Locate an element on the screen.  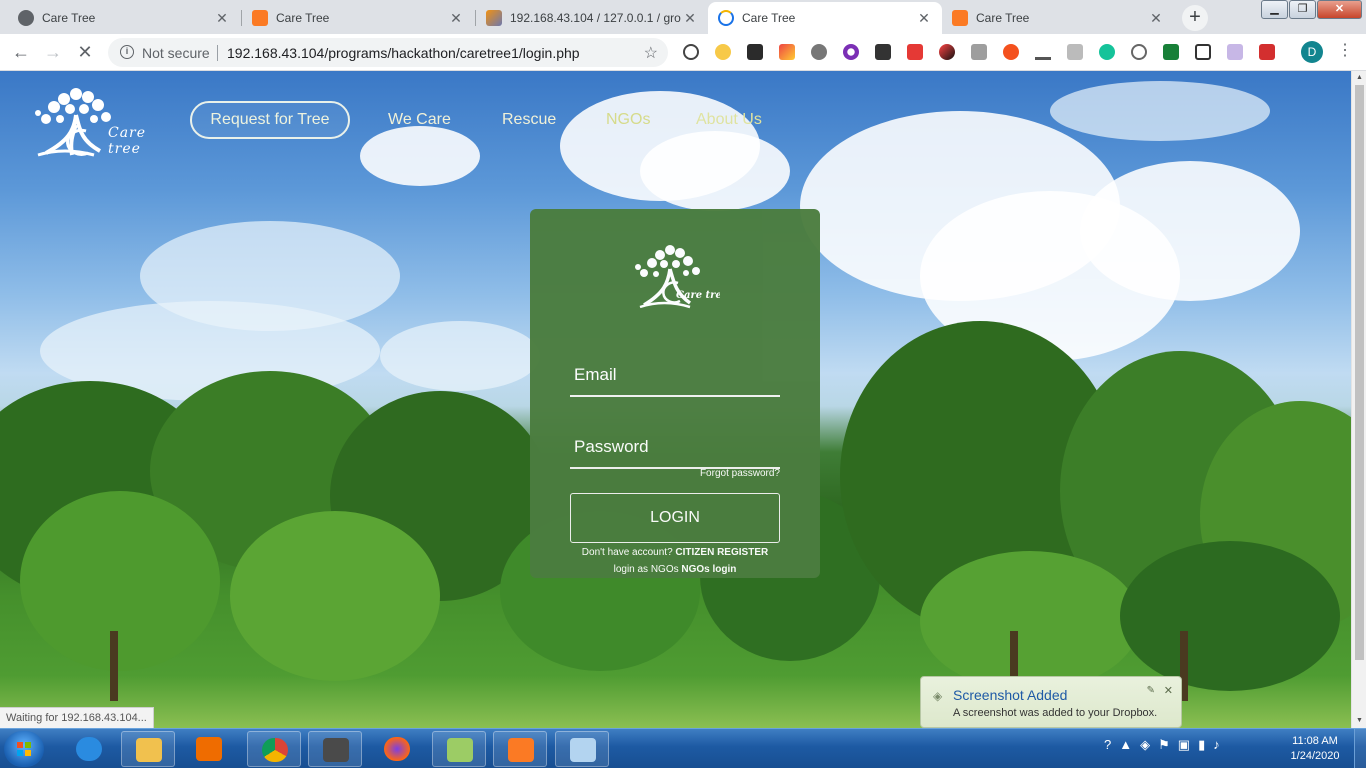
media-player-taskbar-button is located at coordinates (209, 749).